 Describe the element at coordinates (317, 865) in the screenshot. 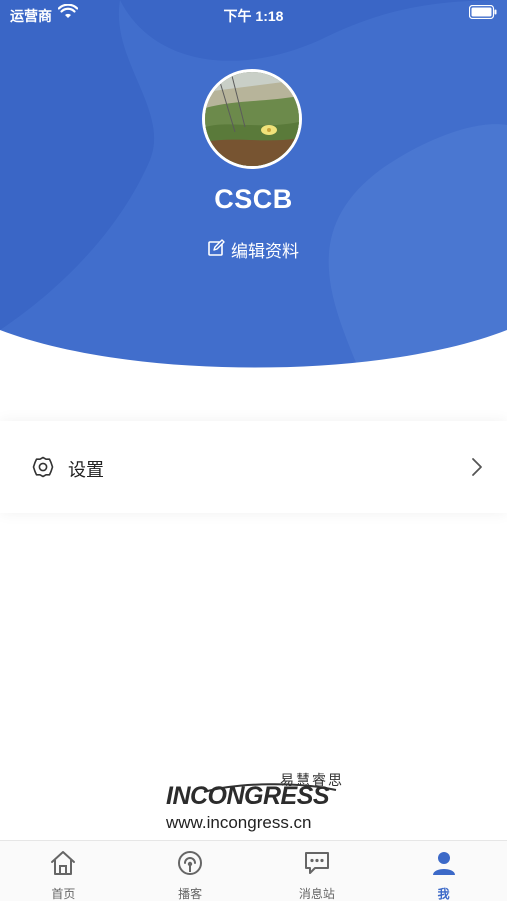

I see `message-icon` at that location.